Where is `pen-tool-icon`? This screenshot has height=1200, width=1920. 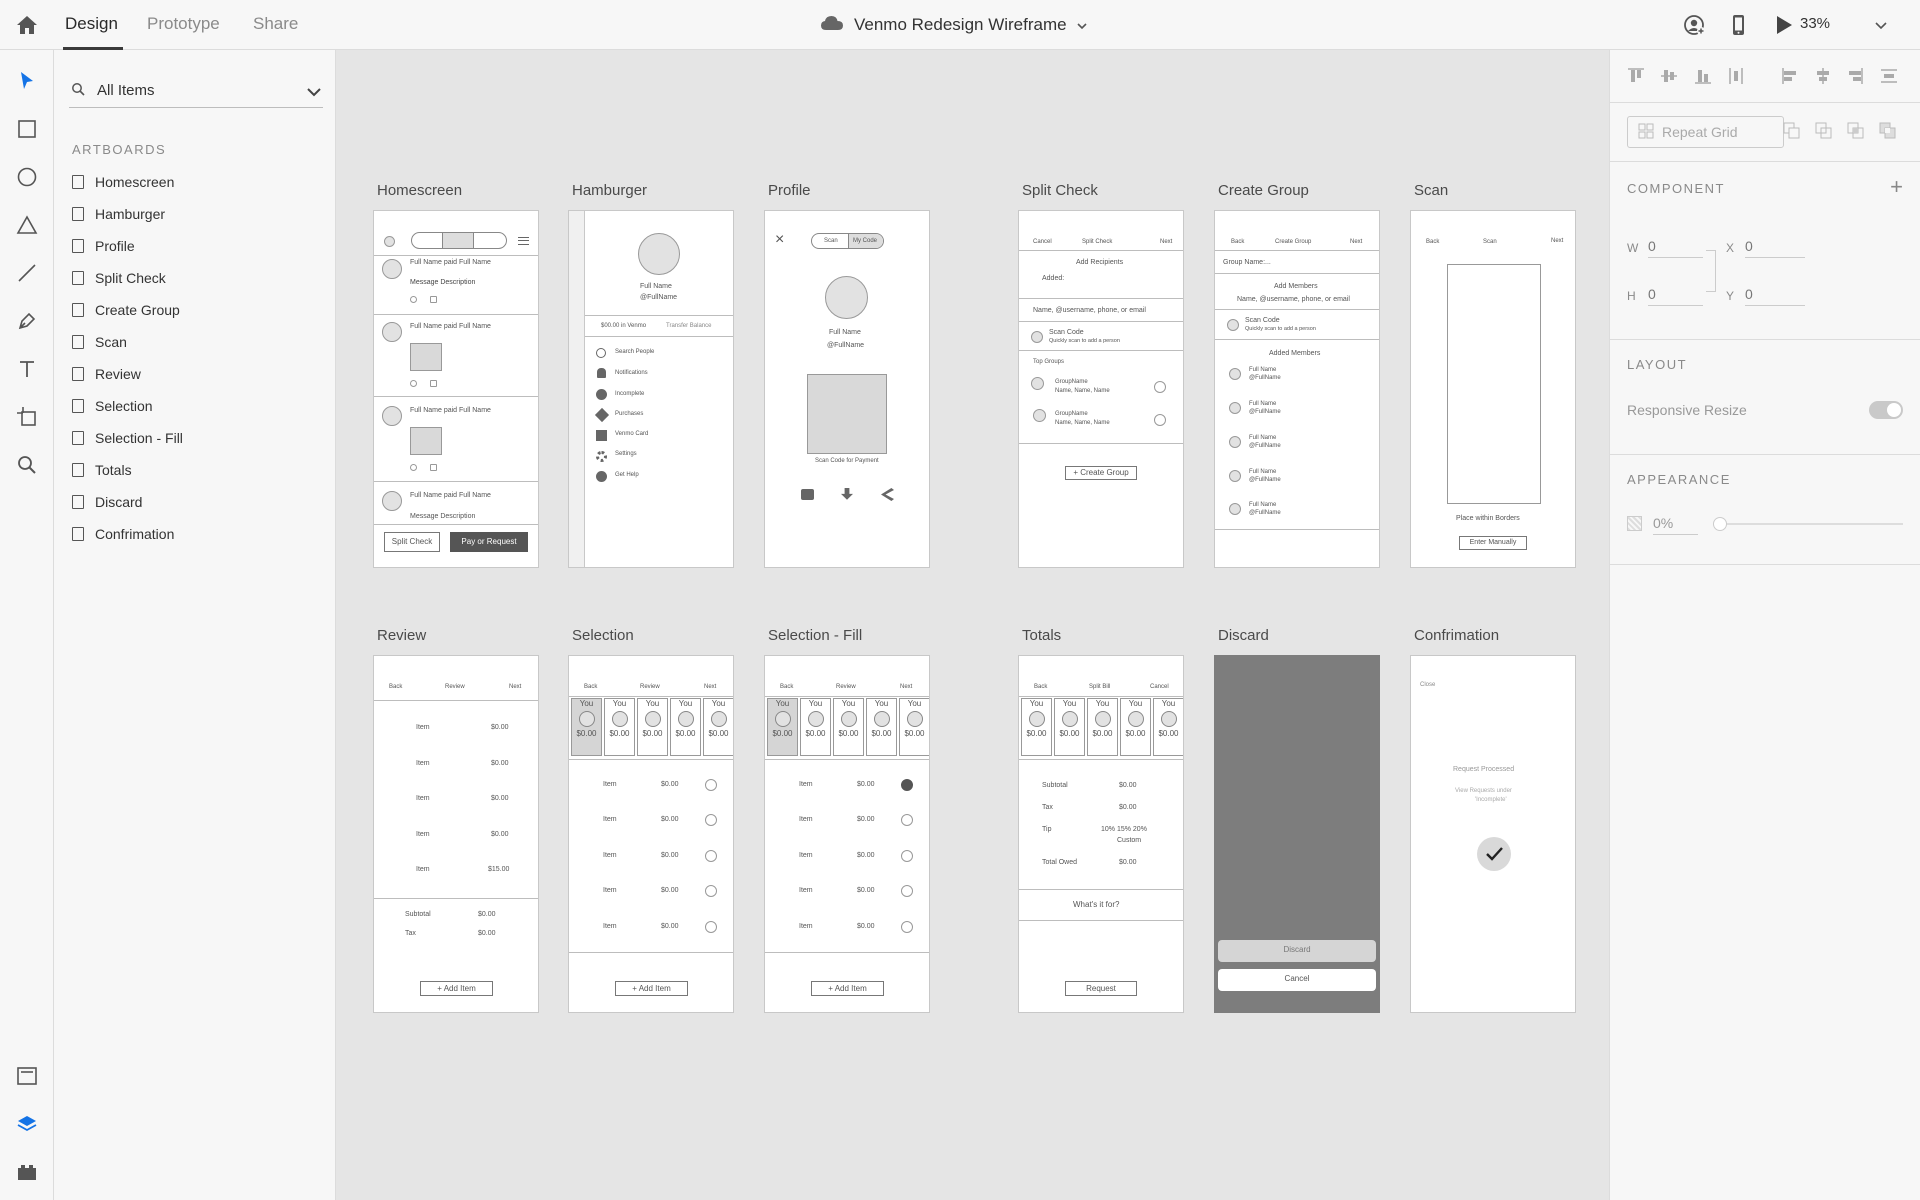
pen-tool-icon is located at coordinates (27, 321).